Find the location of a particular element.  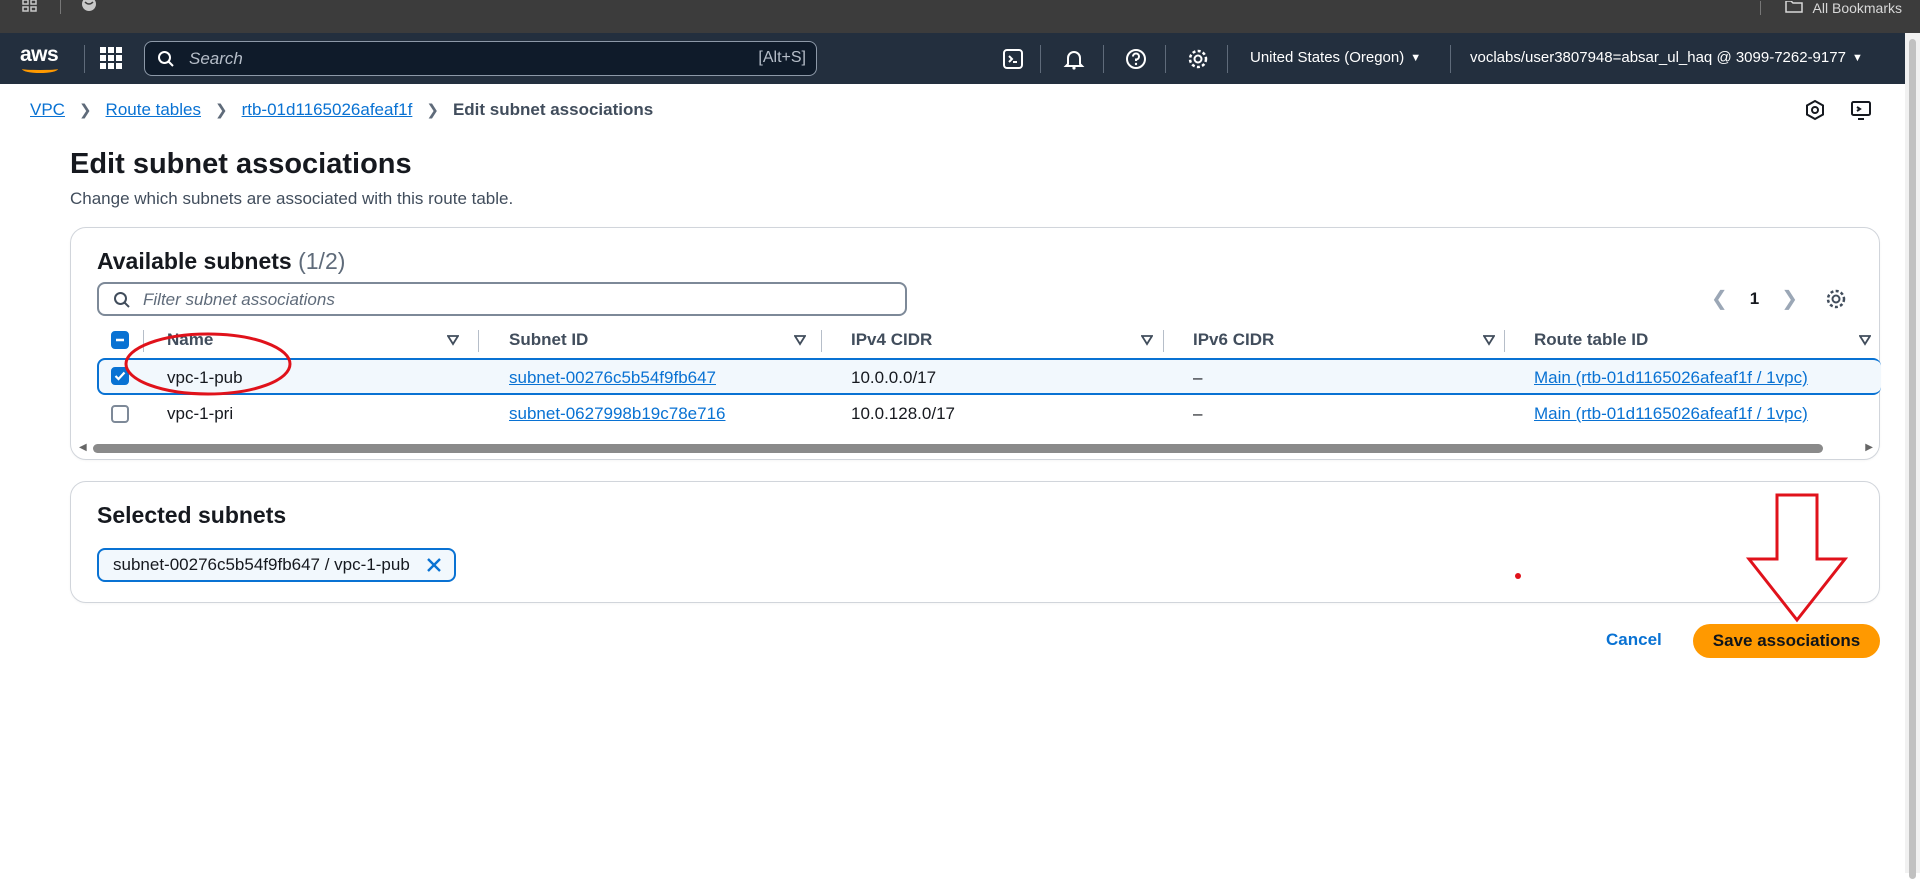

cancel-button: Cancel is located at coordinates (1634, 640).